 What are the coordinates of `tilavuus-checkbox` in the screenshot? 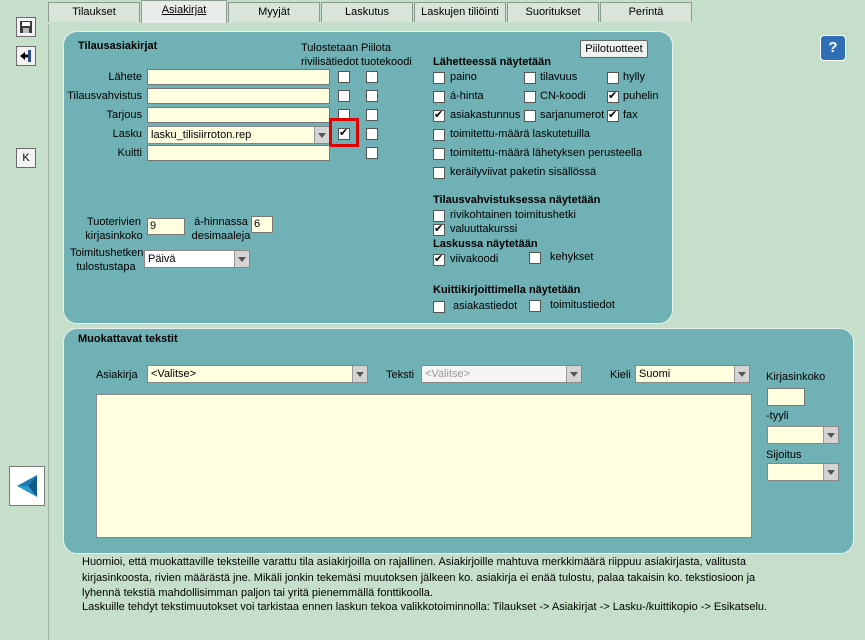 It's located at (530, 78).